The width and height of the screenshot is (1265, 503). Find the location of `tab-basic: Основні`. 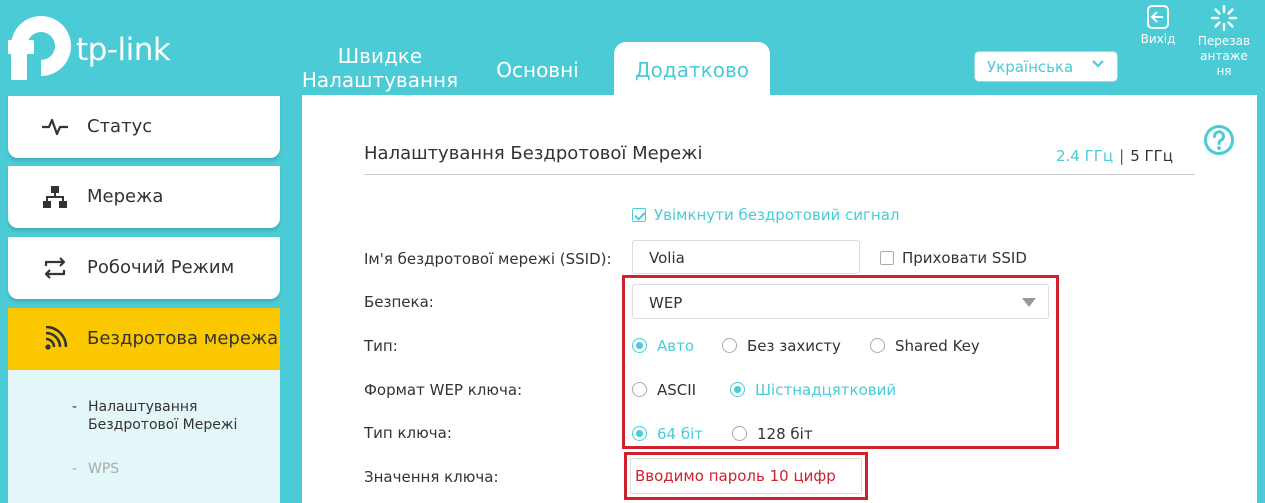

tab-basic: Основні is located at coordinates (537, 70).